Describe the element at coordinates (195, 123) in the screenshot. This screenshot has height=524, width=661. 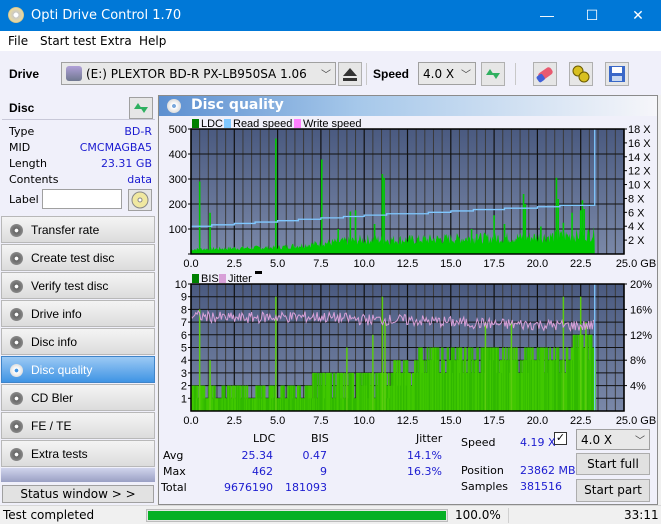
I see `ldc-legend-swatch` at that location.